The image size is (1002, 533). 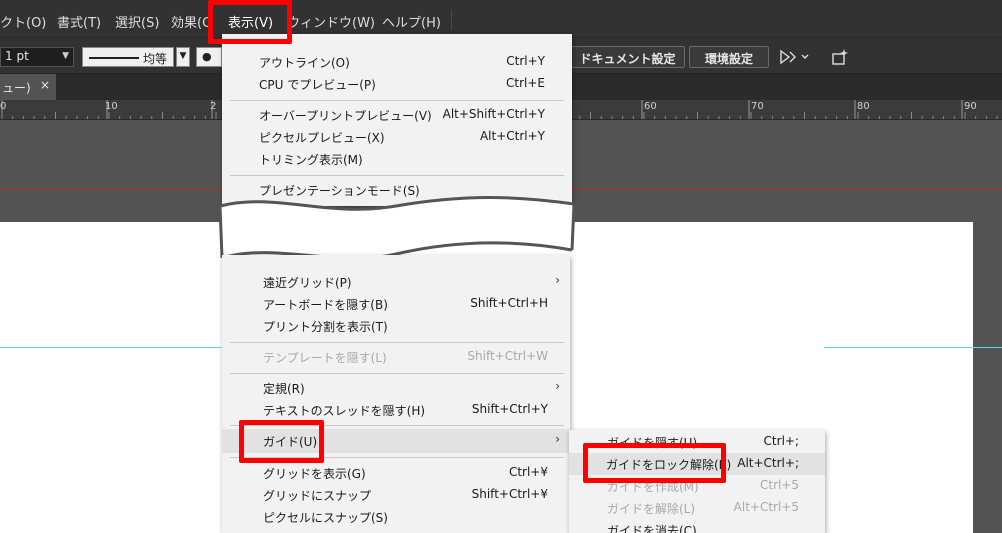 What do you see at coordinates (317, 496) in the screenshot?
I see `menu-item-label: グリッドにスナップ` at bounding box center [317, 496].